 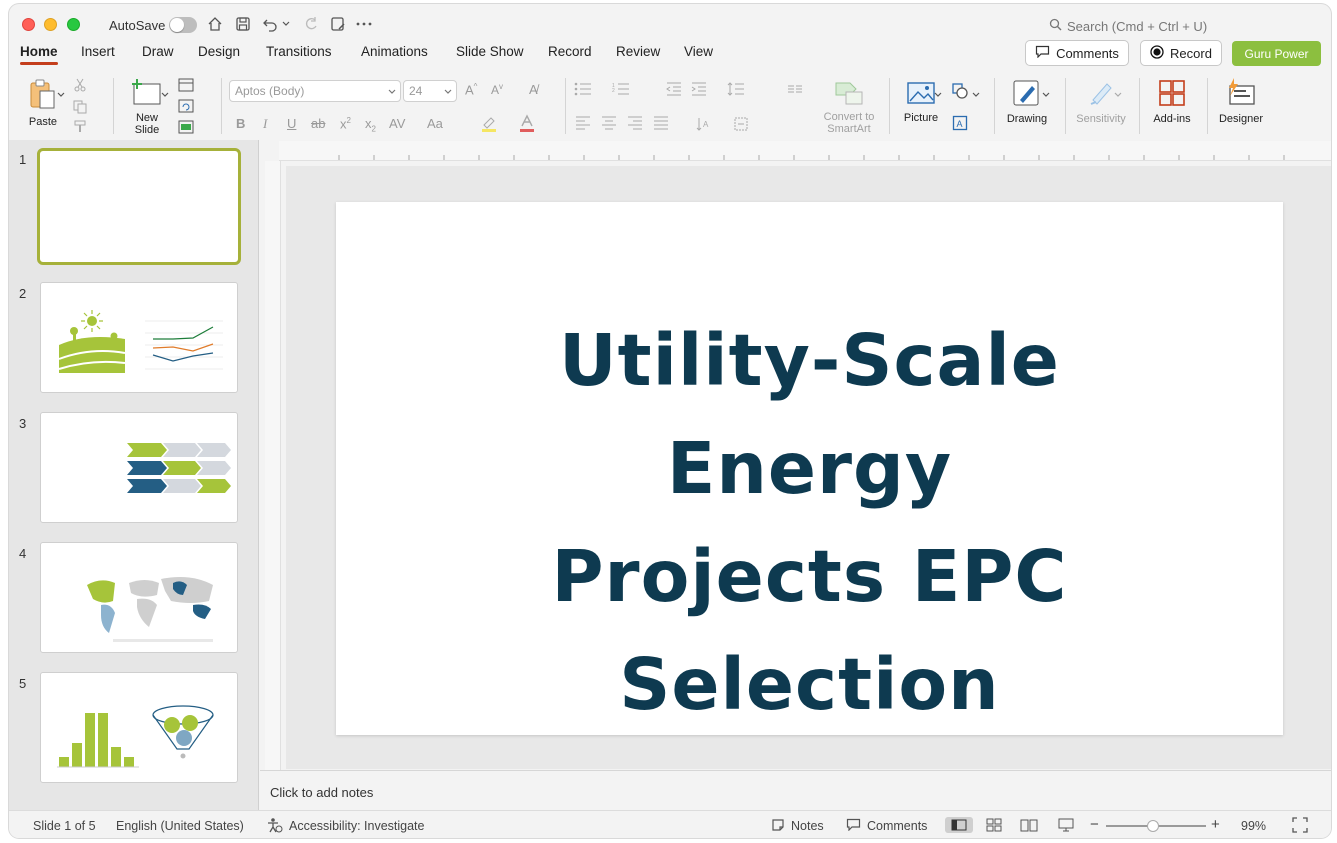 What do you see at coordinates (186, 85) in the screenshot?
I see `layout-icon` at bounding box center [186, 85].